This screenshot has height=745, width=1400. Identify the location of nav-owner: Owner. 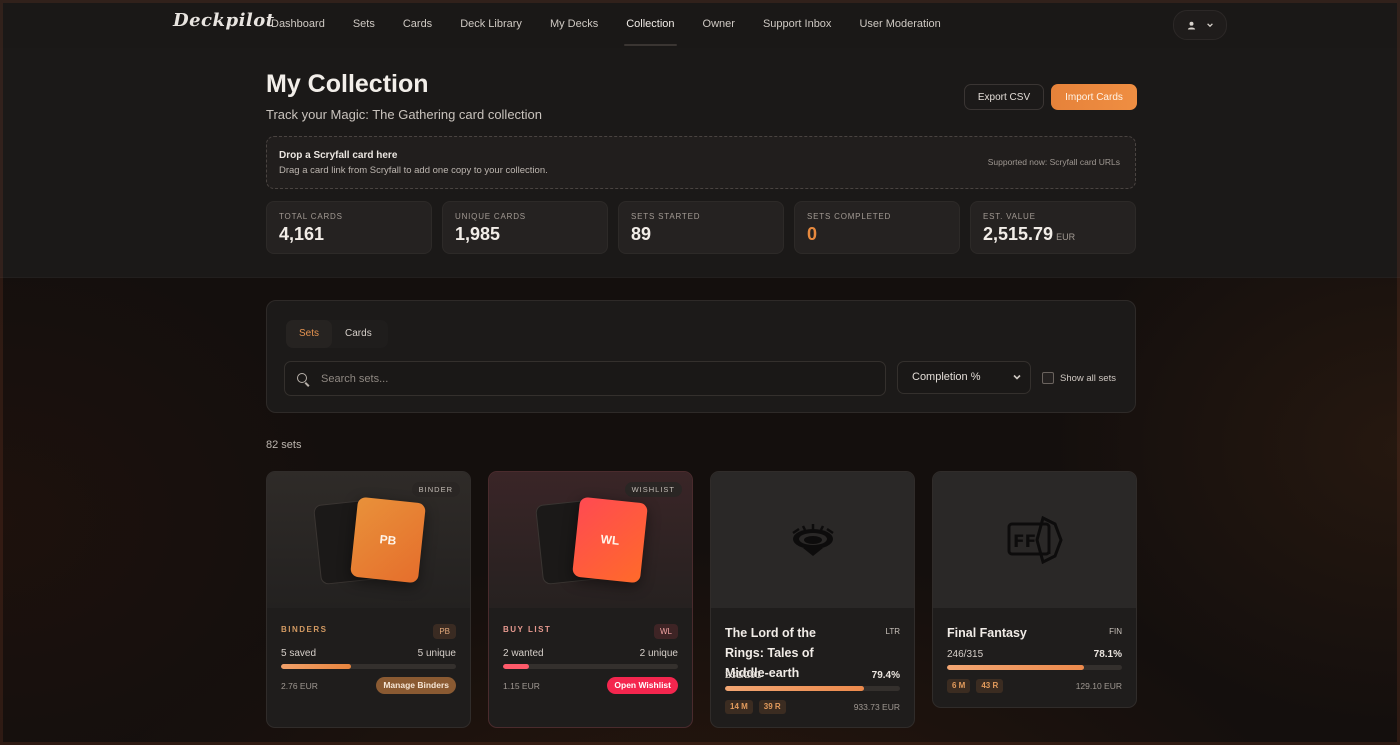
(719, 24).